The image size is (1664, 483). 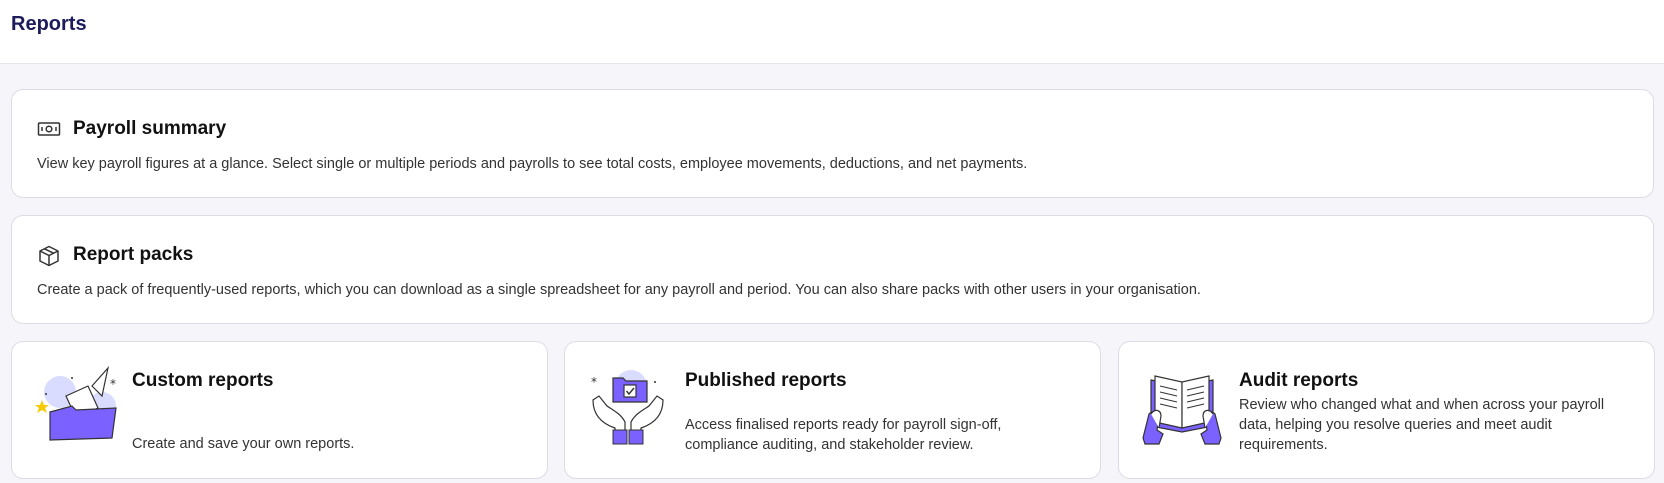 What do you see at coordinates (203, 380) in the screenshot?
I see `custom-reports-title: Custom reports` at bounding box center [203, 380].